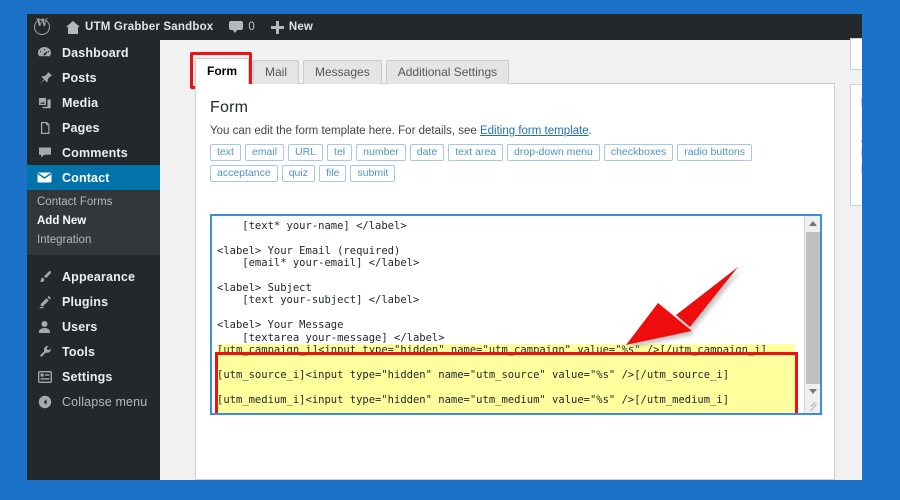 The height and width of the screenshot is (500, 900). I want to click on contact-submenu: Contact Forms Add New Integration, so click(93, 222).